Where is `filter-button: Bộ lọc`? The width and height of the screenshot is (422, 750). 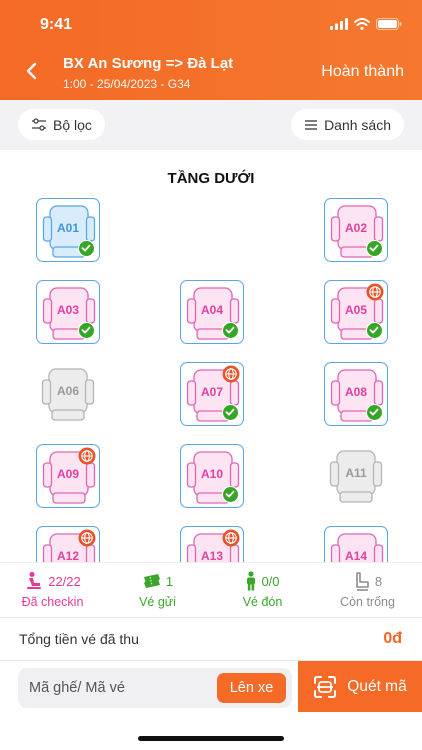 filter-button: Bộ lọc is located at coordinates (61, 124).